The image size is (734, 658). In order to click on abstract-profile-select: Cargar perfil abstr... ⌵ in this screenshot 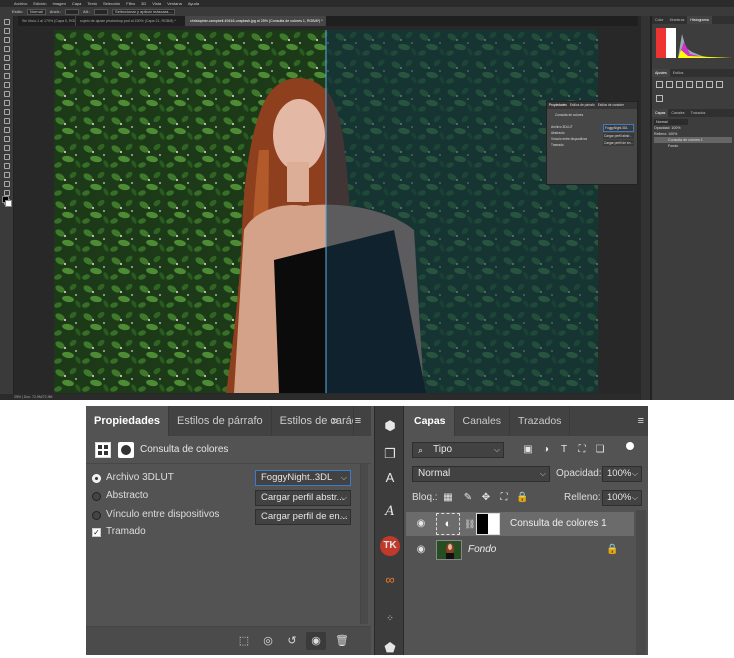, I will do `click(303, 498)`.